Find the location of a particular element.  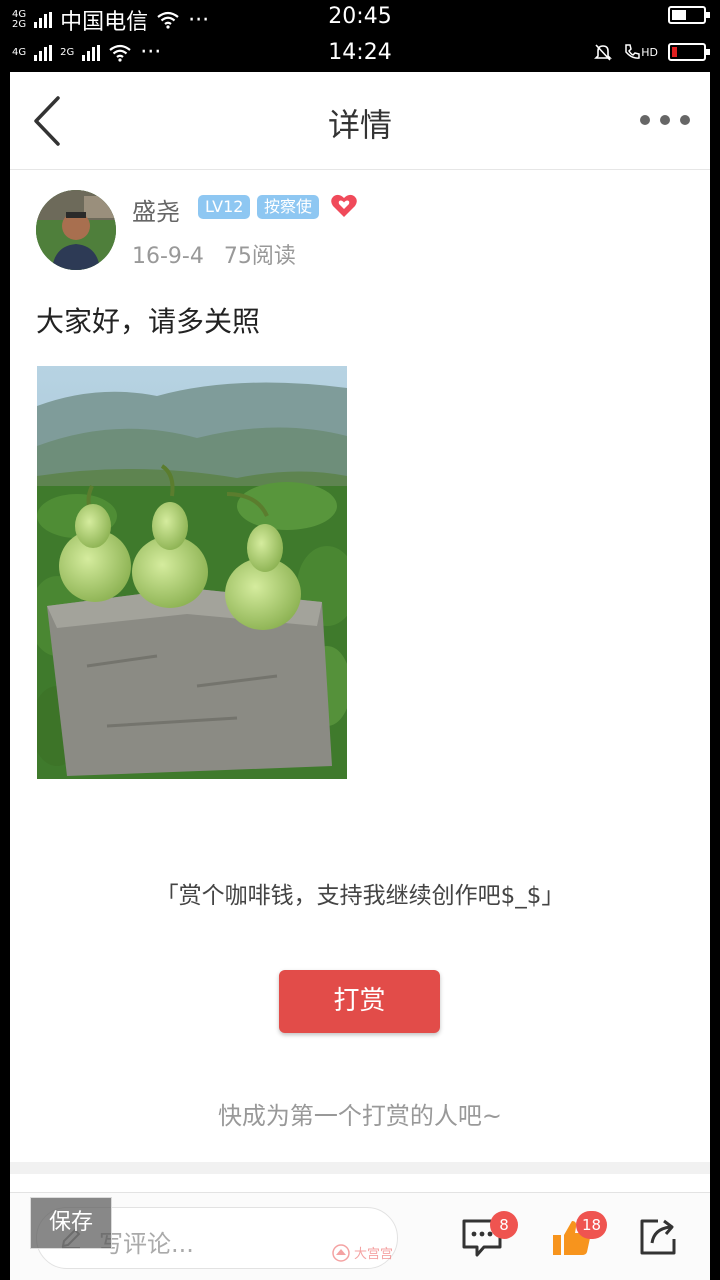

save-button: 保存 is located at coordinates (71, 1223).